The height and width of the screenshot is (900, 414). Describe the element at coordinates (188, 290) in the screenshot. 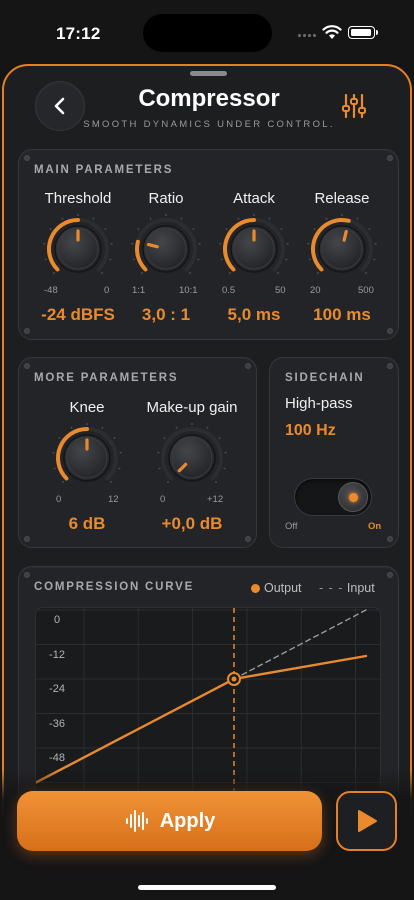

I see `scale-max: 10:1` at that location.